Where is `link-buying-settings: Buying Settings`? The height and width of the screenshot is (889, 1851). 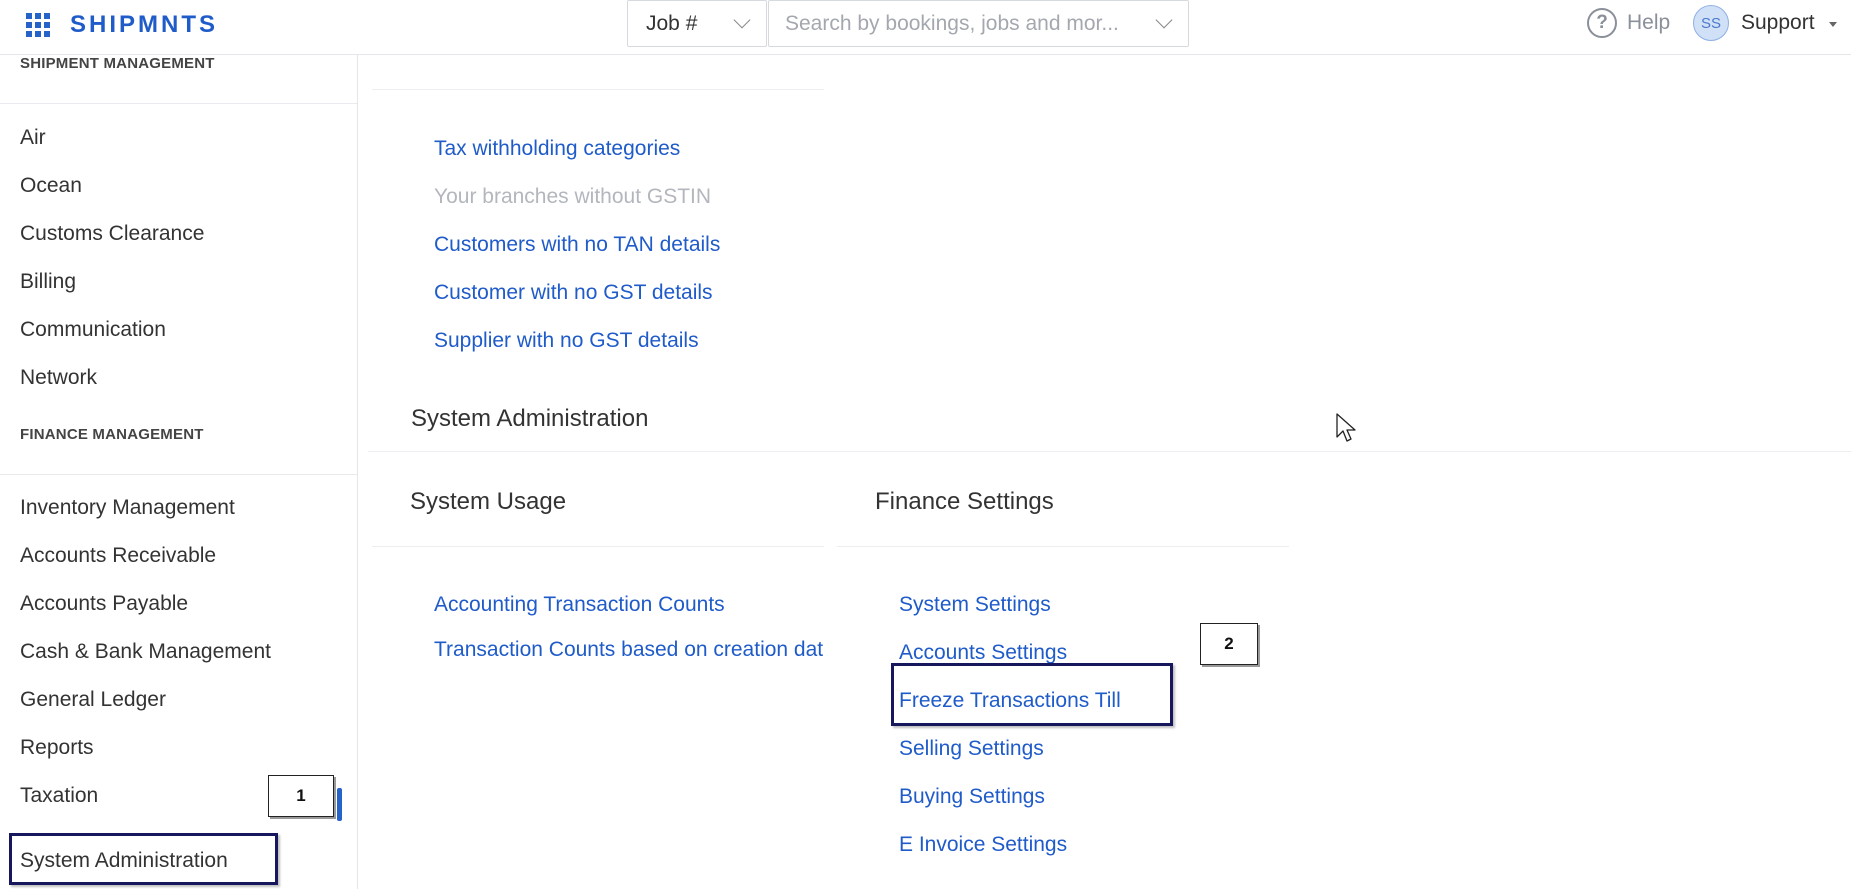 link-buying-settings: Buying Settings is located at coordinates (972, 797).